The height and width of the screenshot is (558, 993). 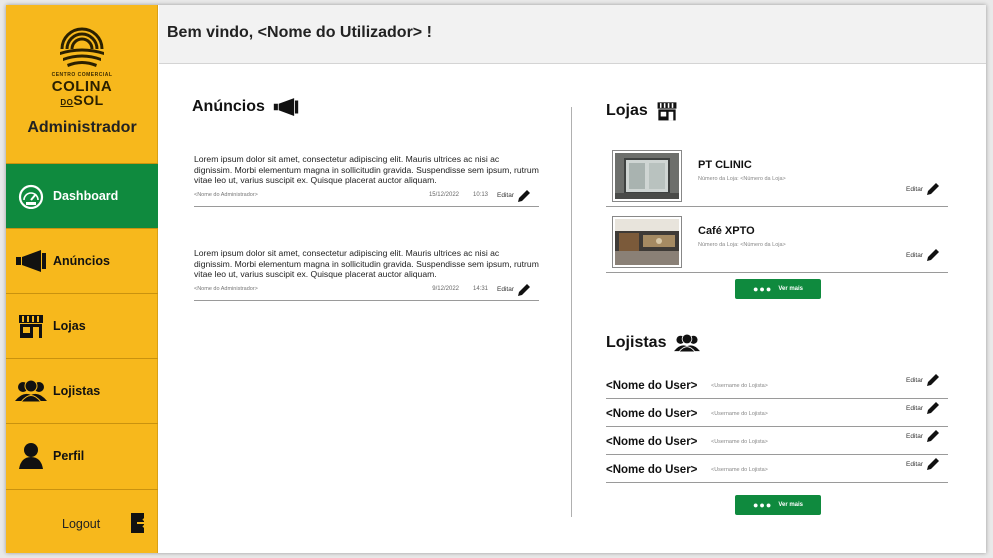 What do you see at coordinates (480, 288) in the screenshot?
I see `announcement-time: 14:31` at bounding box center [480, 288].